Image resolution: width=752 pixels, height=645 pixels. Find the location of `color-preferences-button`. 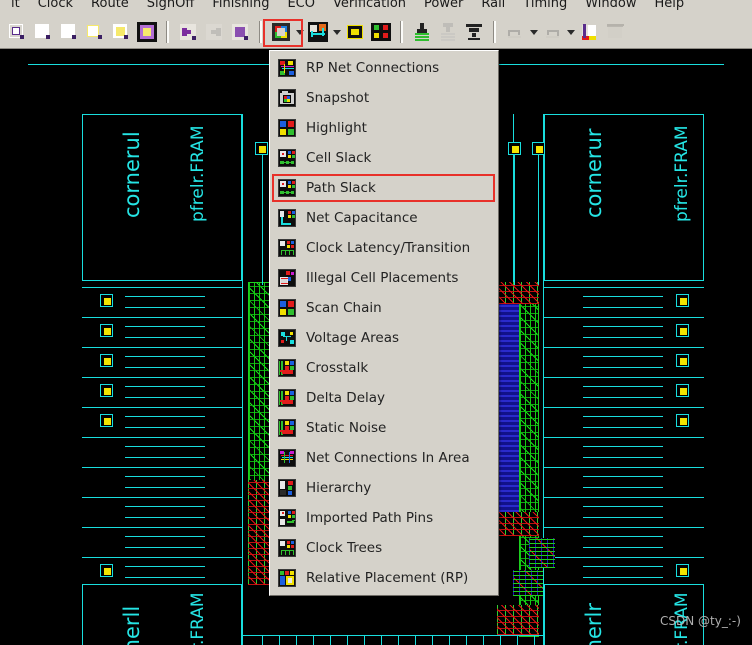

color-preferences-button is located at coordinates (281, 32).